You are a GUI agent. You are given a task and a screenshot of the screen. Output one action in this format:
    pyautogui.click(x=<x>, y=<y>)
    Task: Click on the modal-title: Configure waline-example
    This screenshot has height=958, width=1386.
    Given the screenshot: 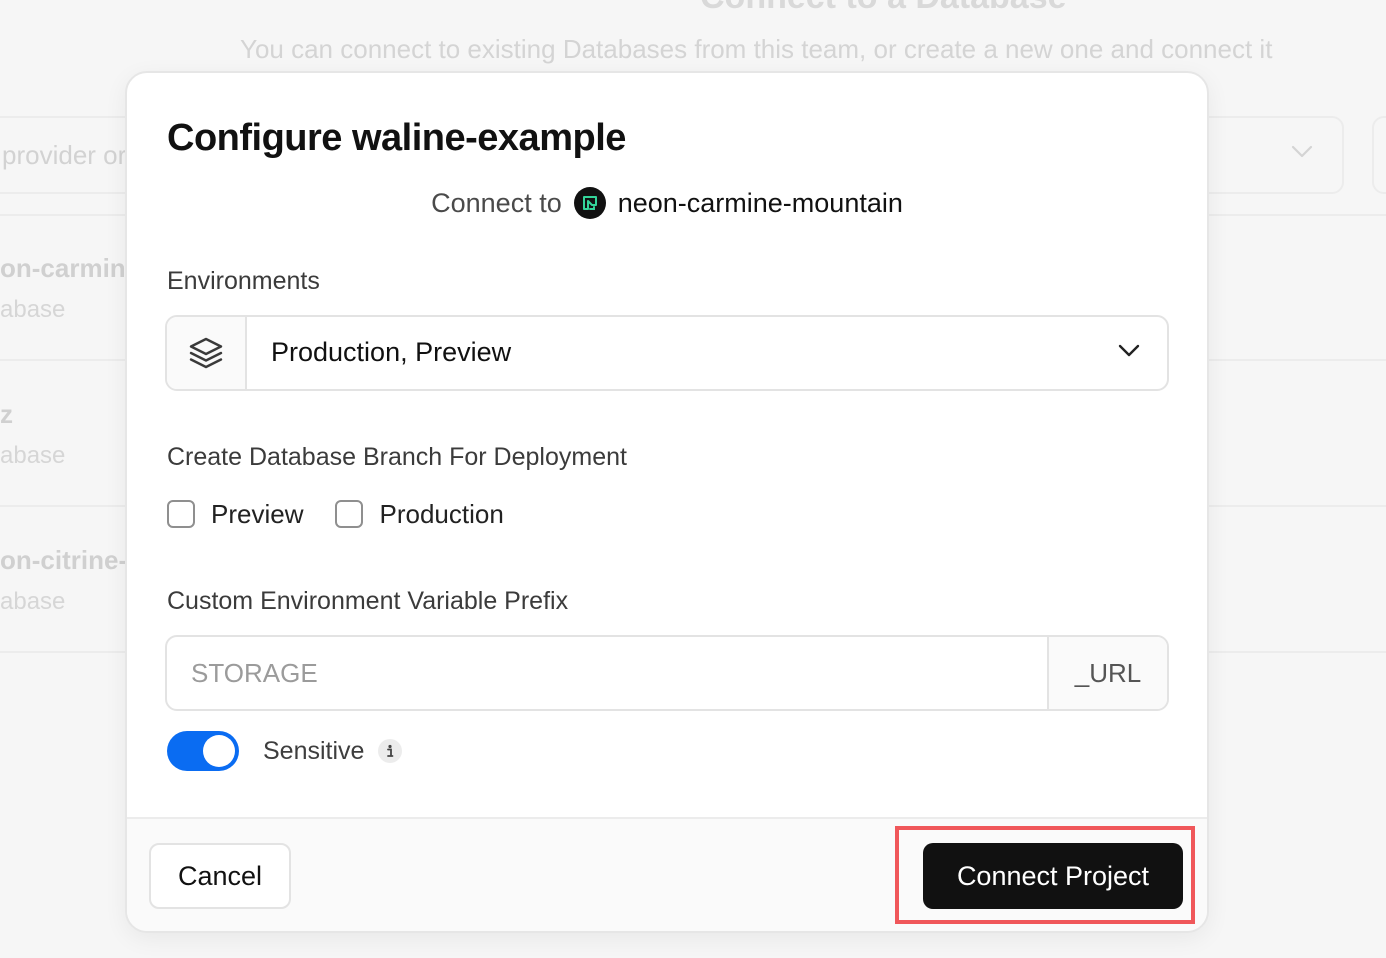 What is the action you would take?
    pyautogui.click(x=396, y=138)
    